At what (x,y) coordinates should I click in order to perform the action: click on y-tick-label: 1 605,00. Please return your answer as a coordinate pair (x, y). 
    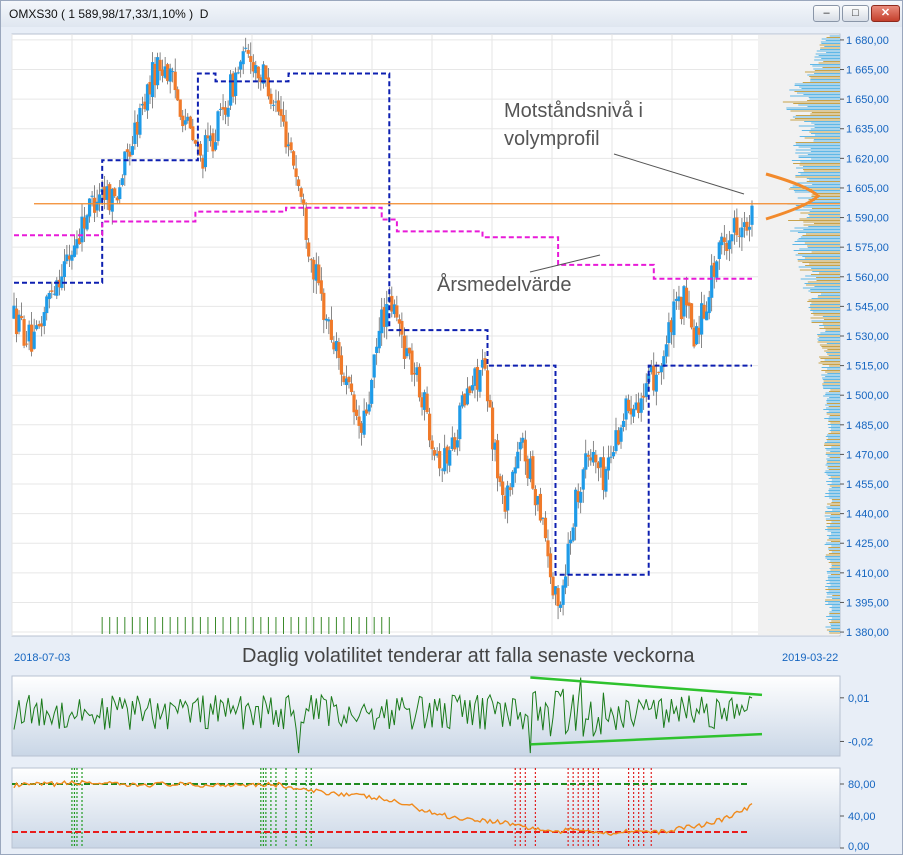
    Looking at the image, I should click on (867, 189).